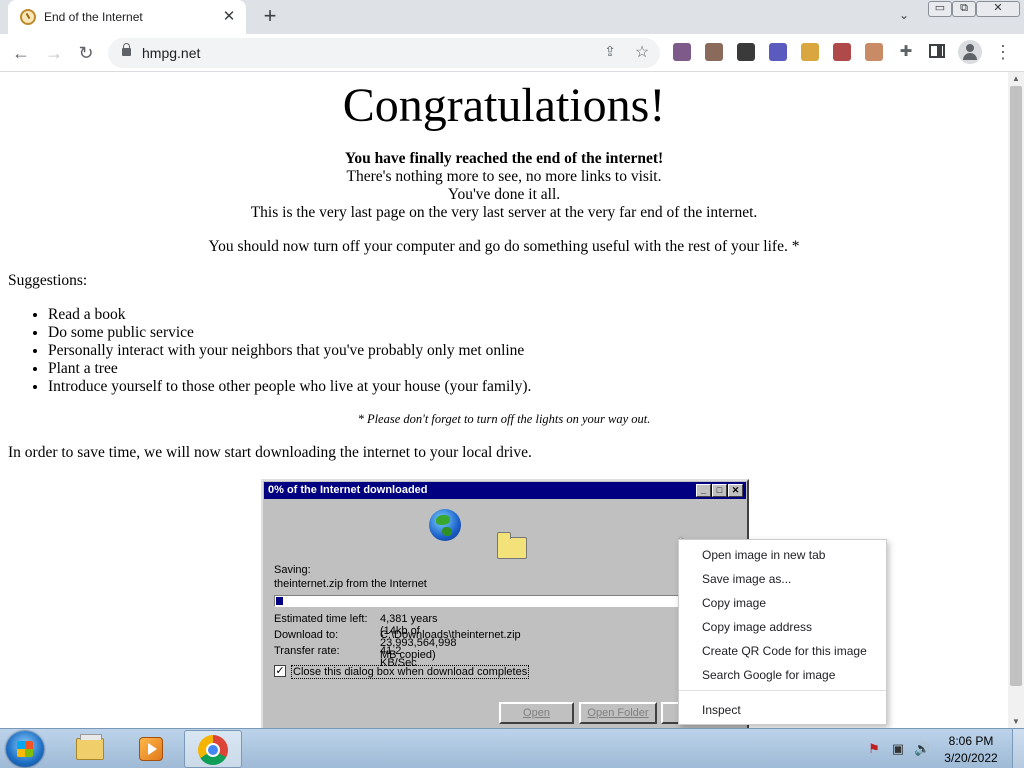 The height and width of the screenshot is (768, 1024). Describe the element at coordinates (610, 53) in the screenshot. I see `share-icon: ⇪` at that location.